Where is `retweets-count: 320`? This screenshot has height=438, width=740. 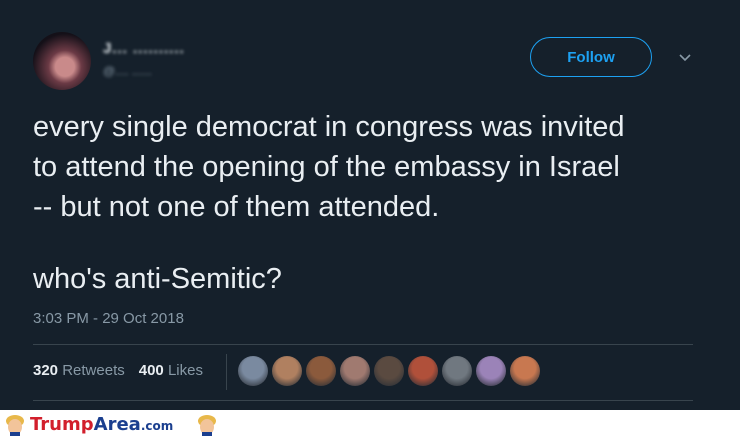
retweets-count: 320 is located at coordinates (46, 370).